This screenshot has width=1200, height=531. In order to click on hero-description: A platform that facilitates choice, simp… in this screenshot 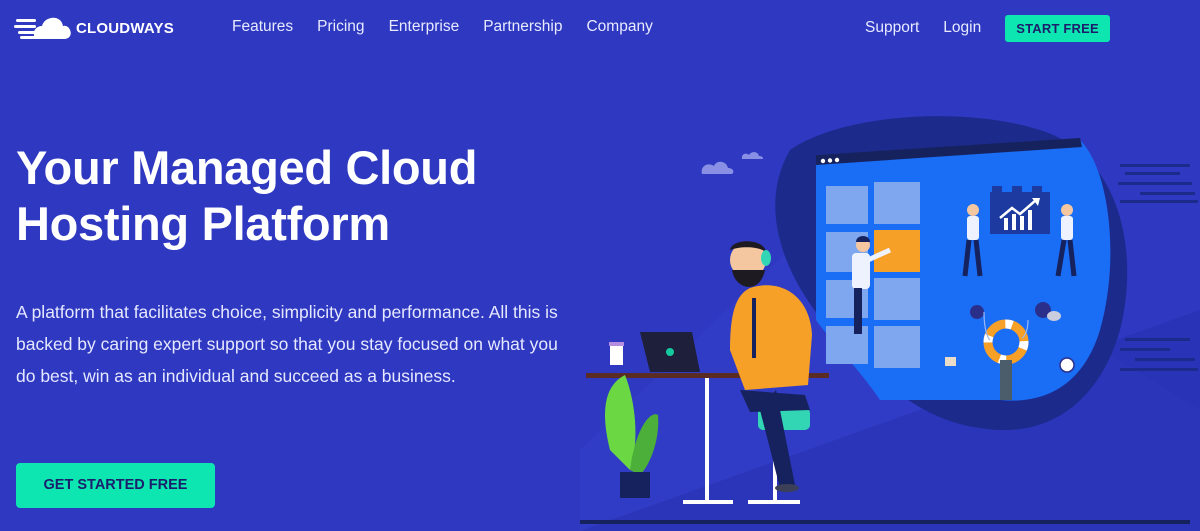, I will do `click(287, 344)`.